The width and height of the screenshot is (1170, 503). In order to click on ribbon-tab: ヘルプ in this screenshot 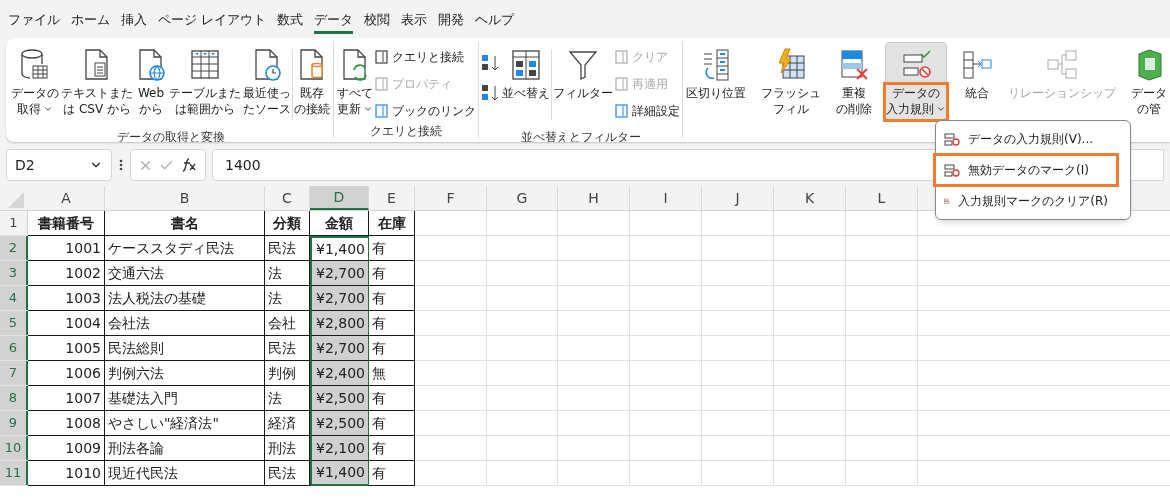, I will do `click(495, 19)`.